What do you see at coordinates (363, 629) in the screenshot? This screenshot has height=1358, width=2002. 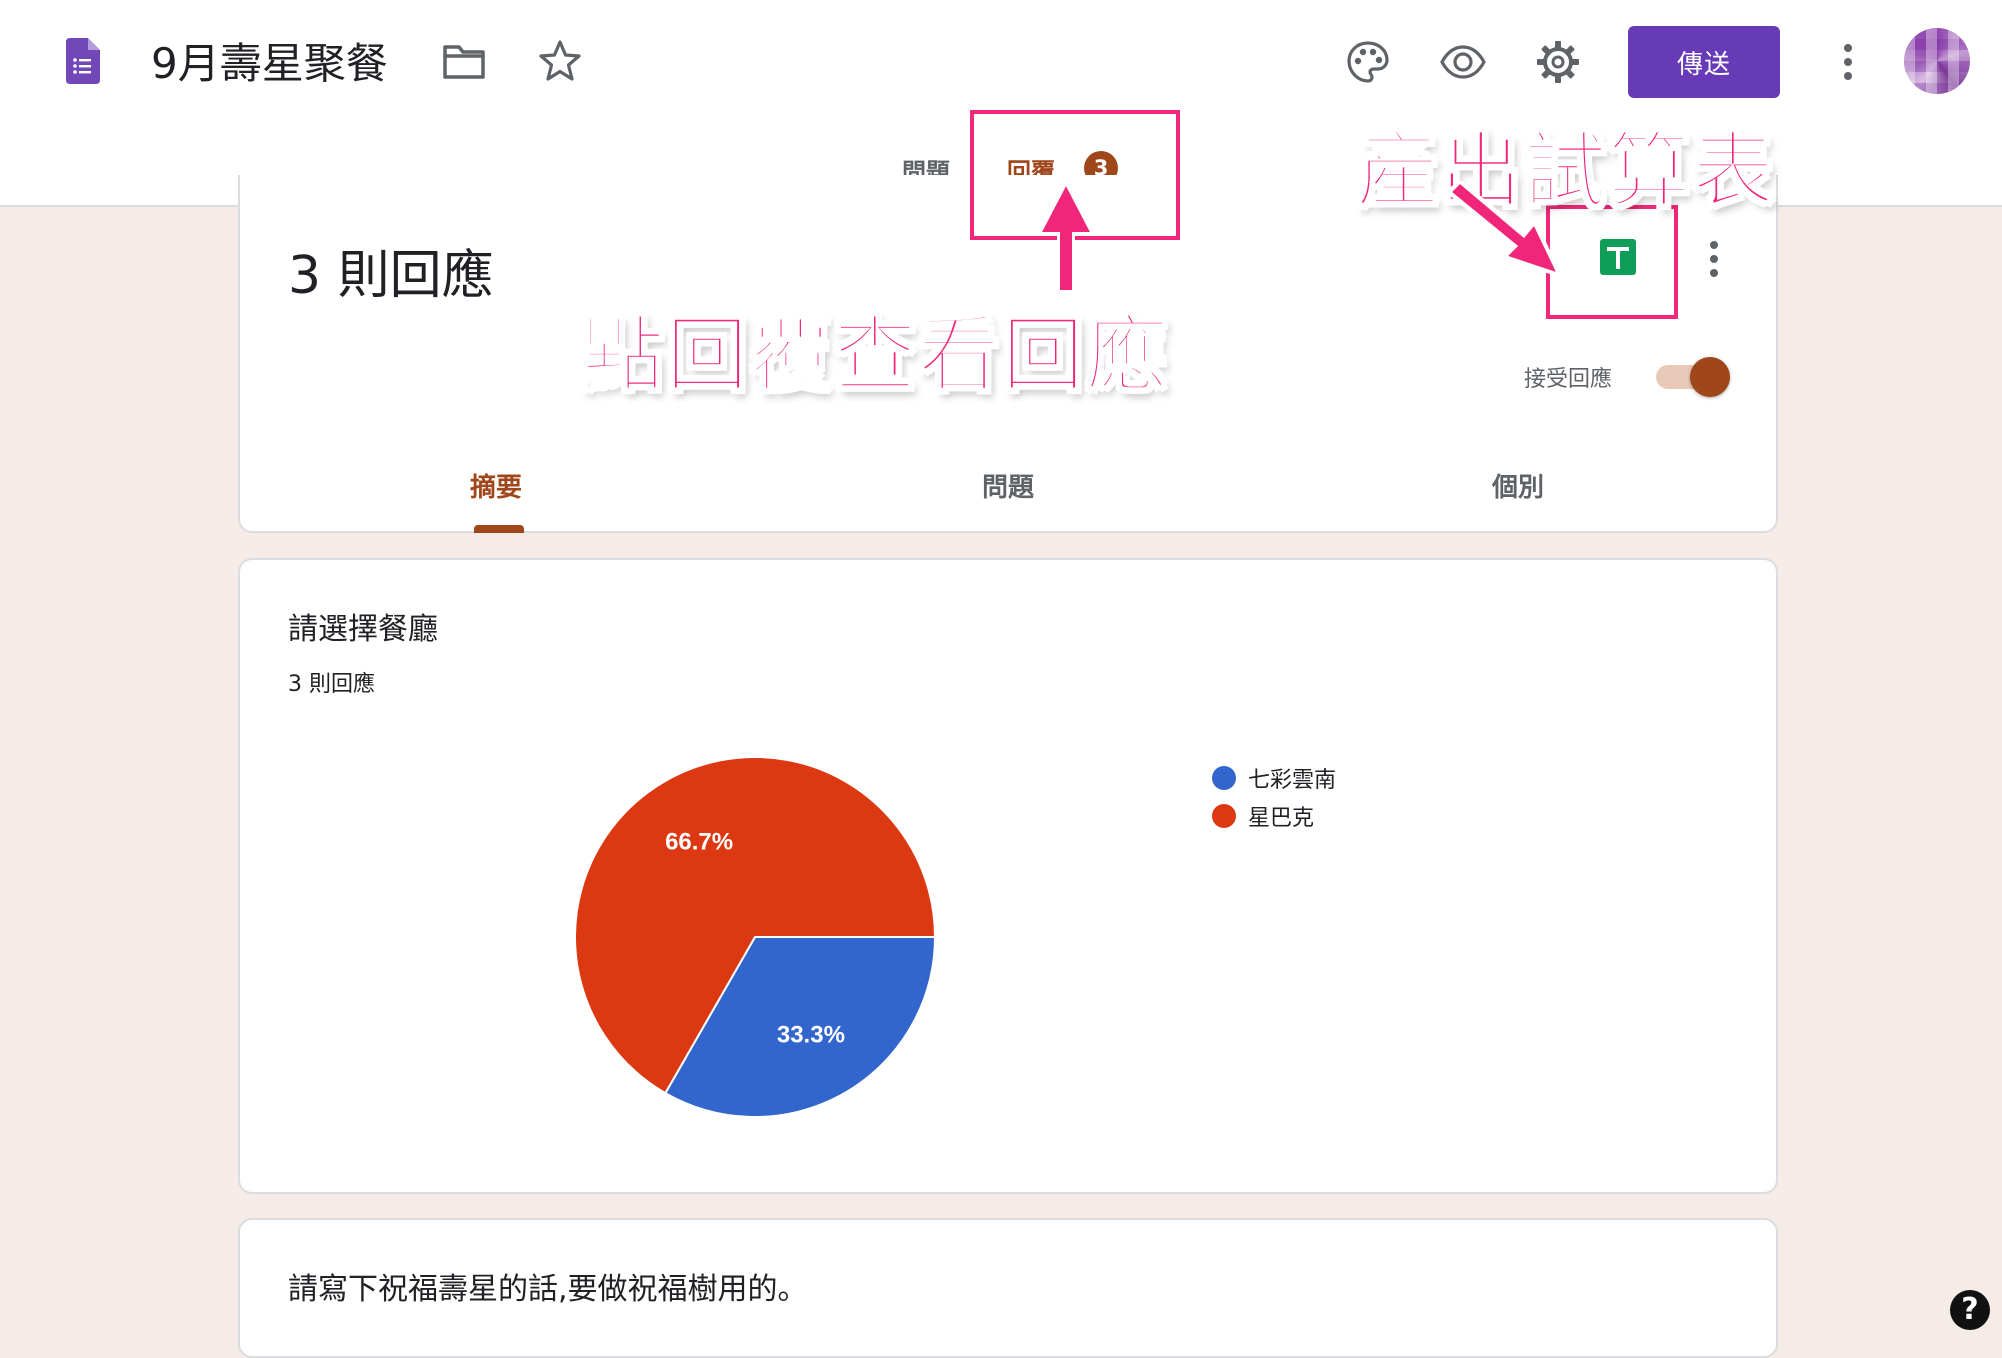 I see `question-title: 請選擇餐廳` at bounding box center [363, 629].